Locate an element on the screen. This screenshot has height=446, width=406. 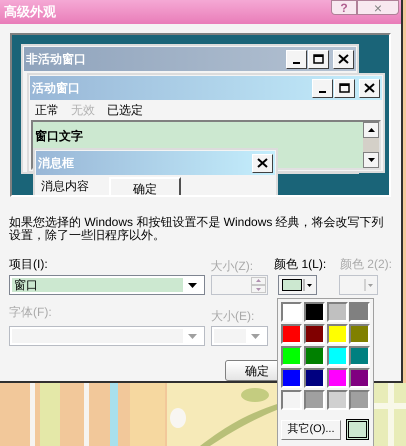
menu-item: 已选定 is located at coordinates (125, 110).